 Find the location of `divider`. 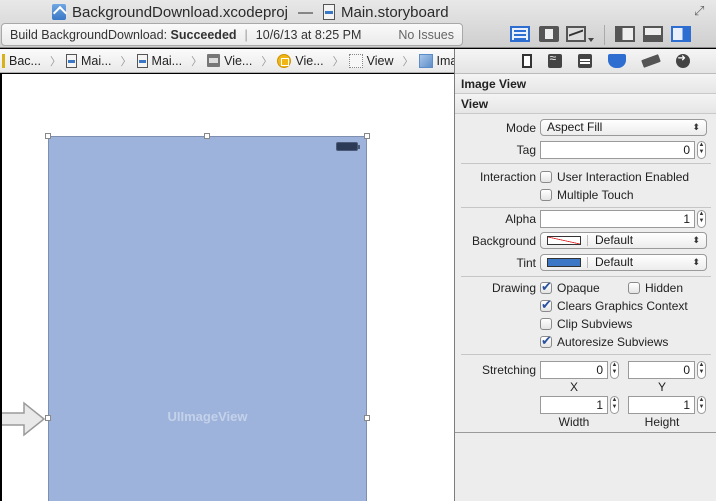

divider is located at coordinates (586, 354).